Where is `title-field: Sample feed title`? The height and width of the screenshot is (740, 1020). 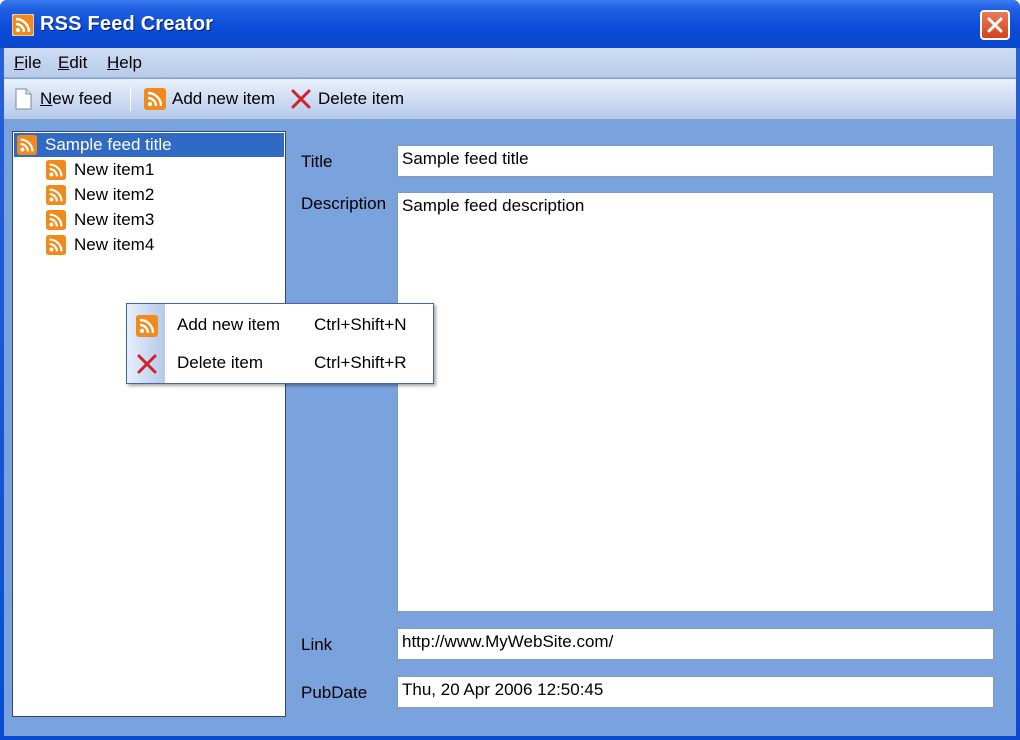
title-field: Sample feed title is located at coordinates (695, 161).